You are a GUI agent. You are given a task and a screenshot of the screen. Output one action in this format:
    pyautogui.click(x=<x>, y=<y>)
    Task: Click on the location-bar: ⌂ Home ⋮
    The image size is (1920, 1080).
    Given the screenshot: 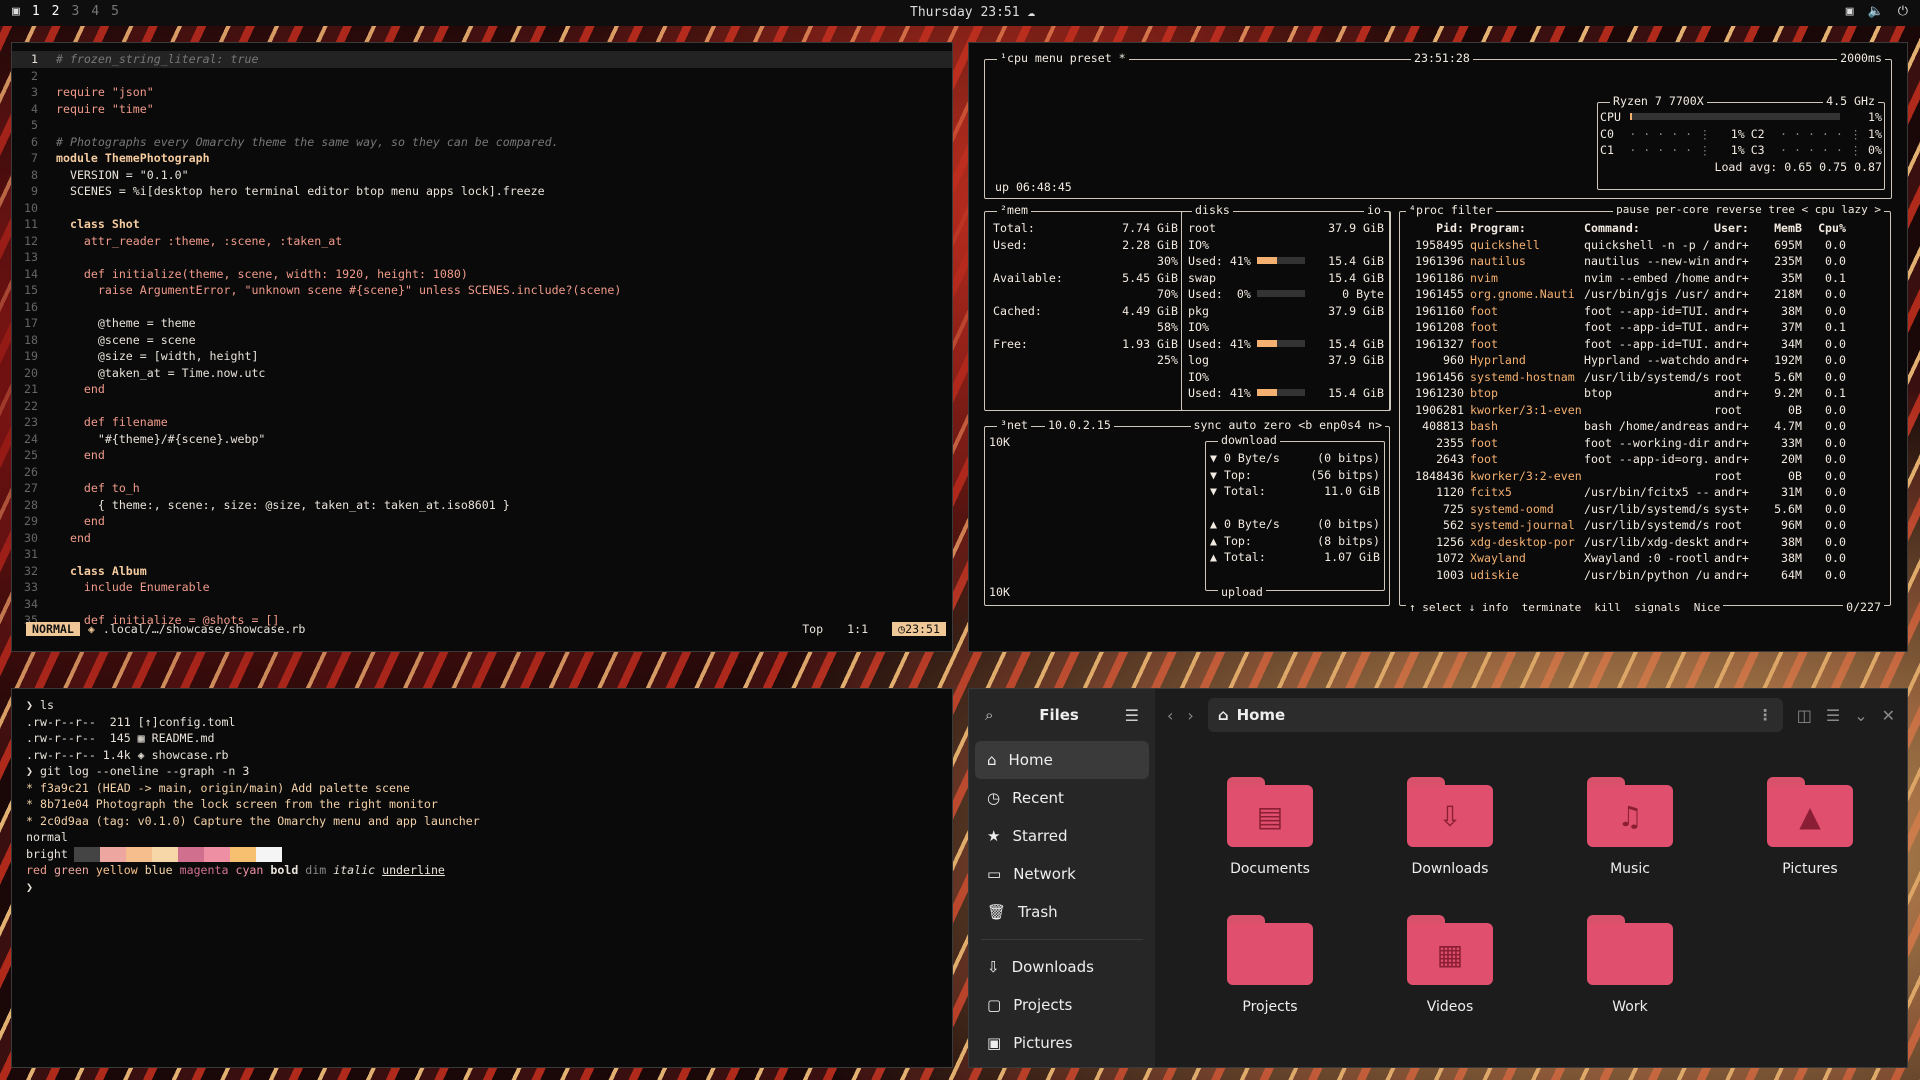 What is the action you would take?
    pyautogui.click(x=1495, y=715)
    